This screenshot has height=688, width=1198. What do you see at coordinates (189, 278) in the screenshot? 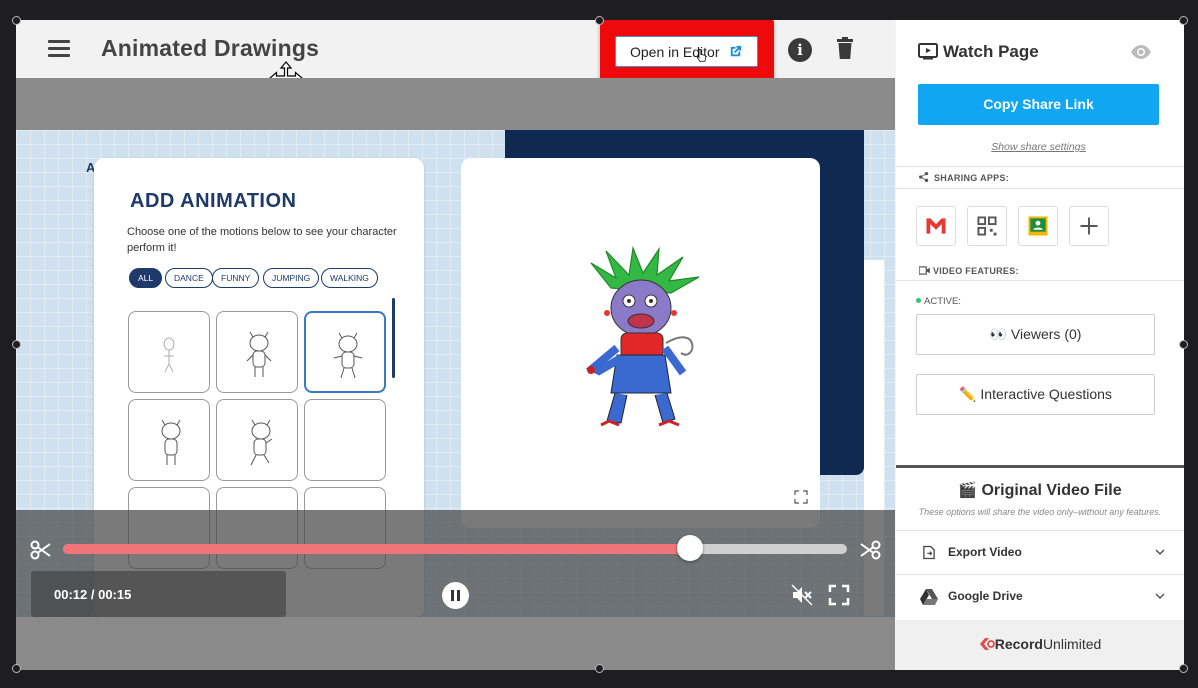
I see `filter-chip-dance: DANCE` at bounding box center [189, 278].